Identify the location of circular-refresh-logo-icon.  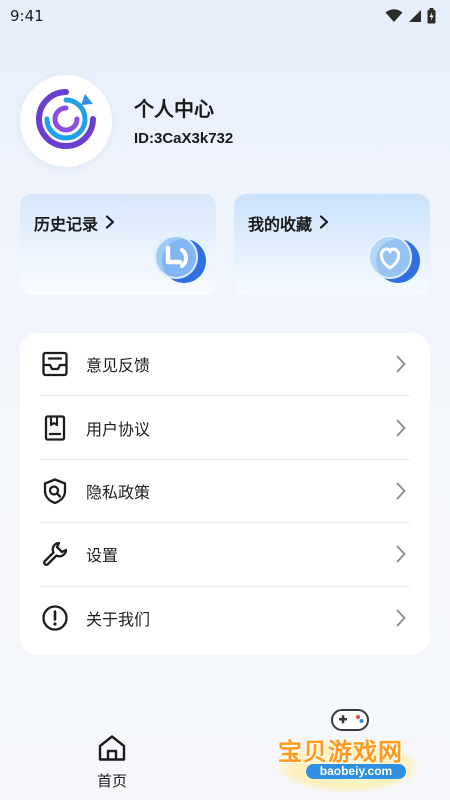
(66, 121).